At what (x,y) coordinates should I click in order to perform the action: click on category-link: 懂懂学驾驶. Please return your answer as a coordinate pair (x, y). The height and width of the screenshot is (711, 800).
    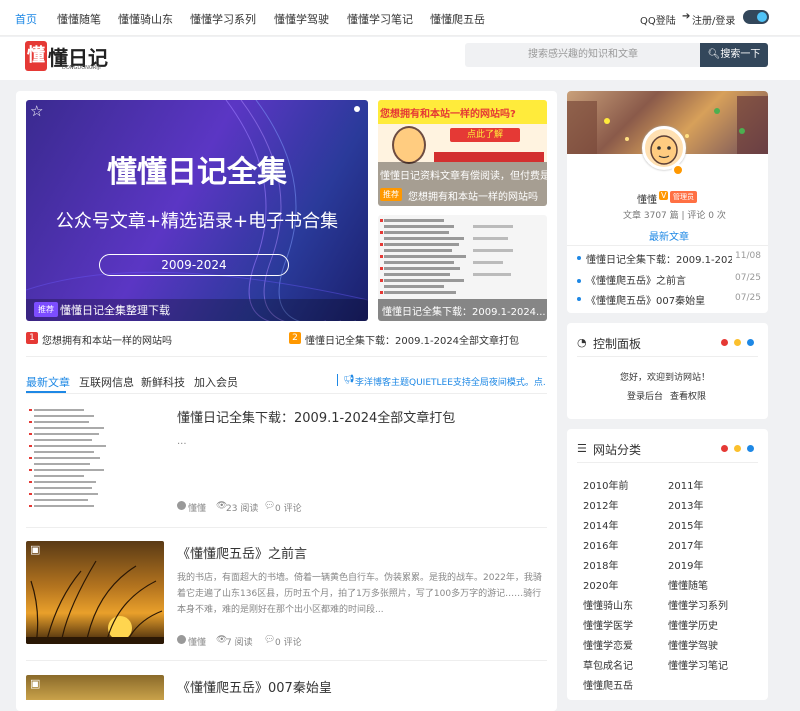
    Looking at the image, I should click on (693, 644).